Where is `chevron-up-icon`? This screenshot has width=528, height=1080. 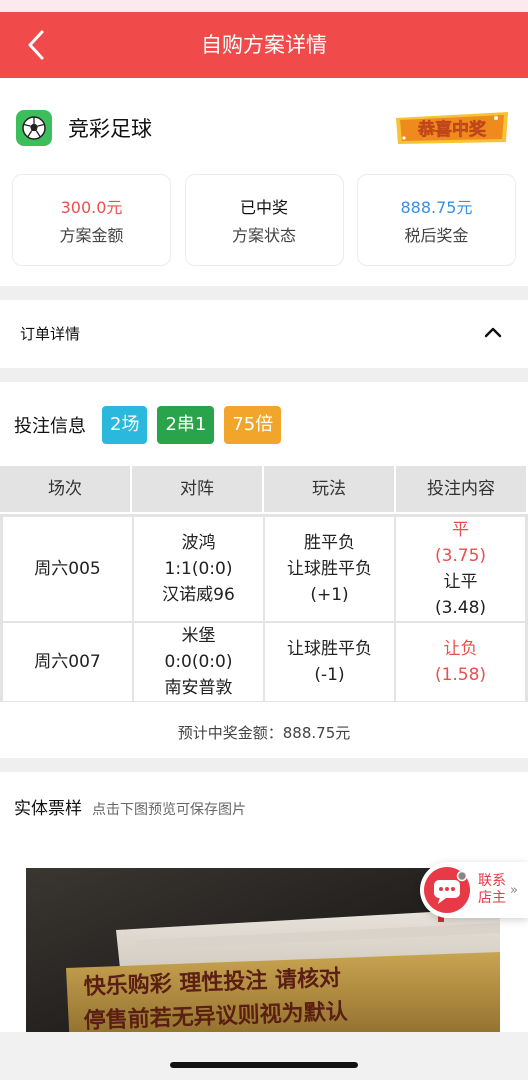
chevron-up-icon is located at coordinates (493, 332).